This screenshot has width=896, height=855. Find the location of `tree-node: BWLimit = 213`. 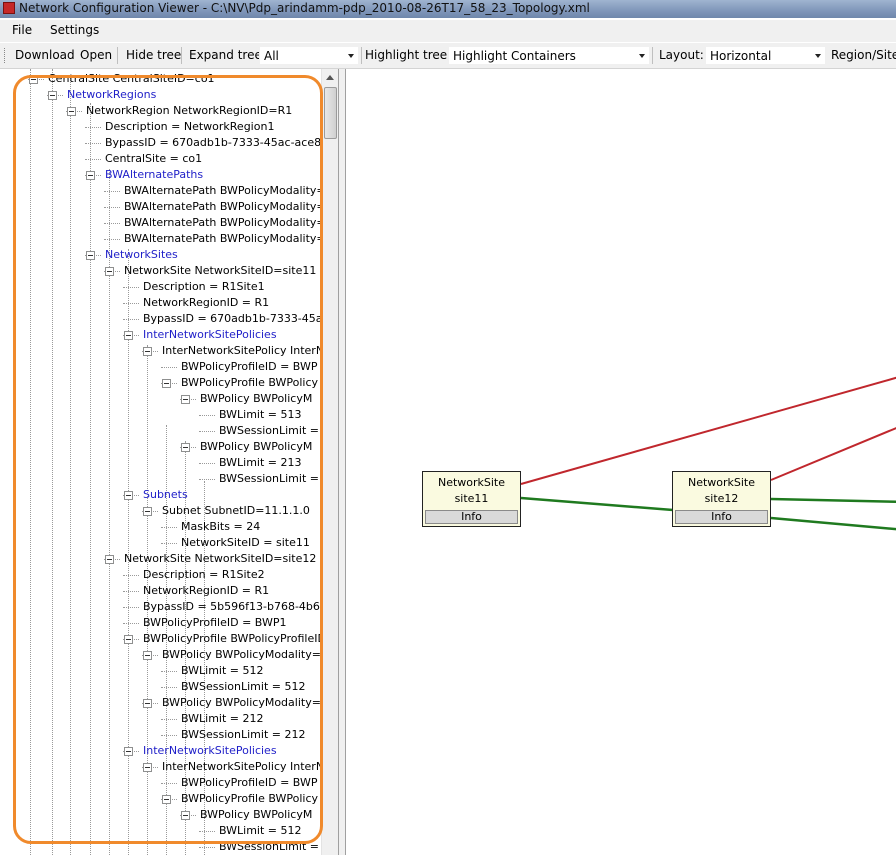

tree-node: BWLimit = 213 is located at coordinates (260, 463).